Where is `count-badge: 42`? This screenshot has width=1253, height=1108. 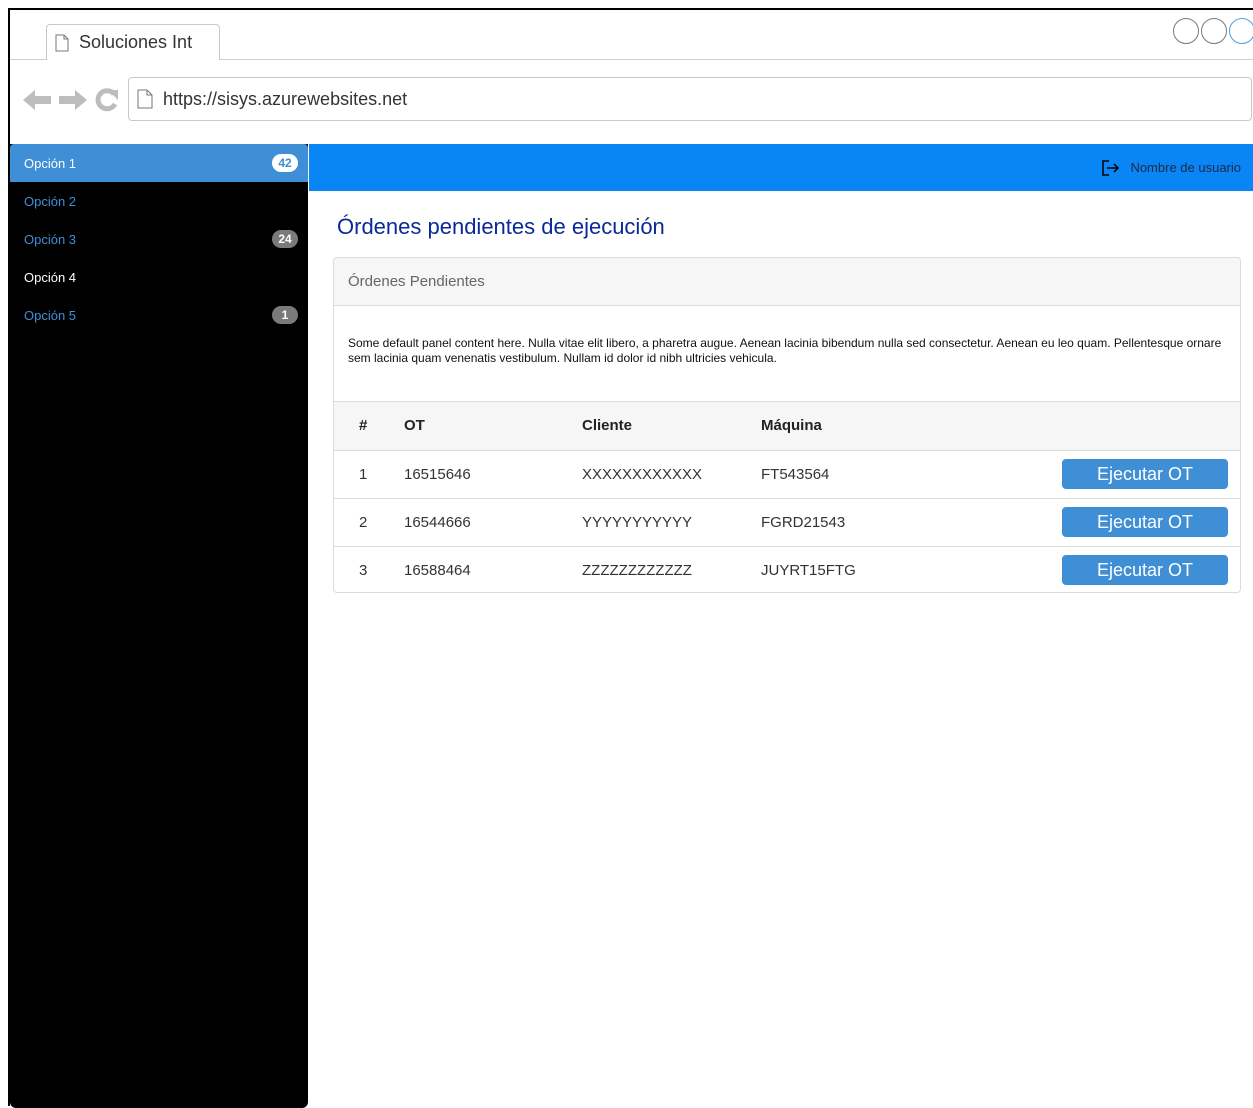
count-badge: 42 is located at coordinates (285, 163).